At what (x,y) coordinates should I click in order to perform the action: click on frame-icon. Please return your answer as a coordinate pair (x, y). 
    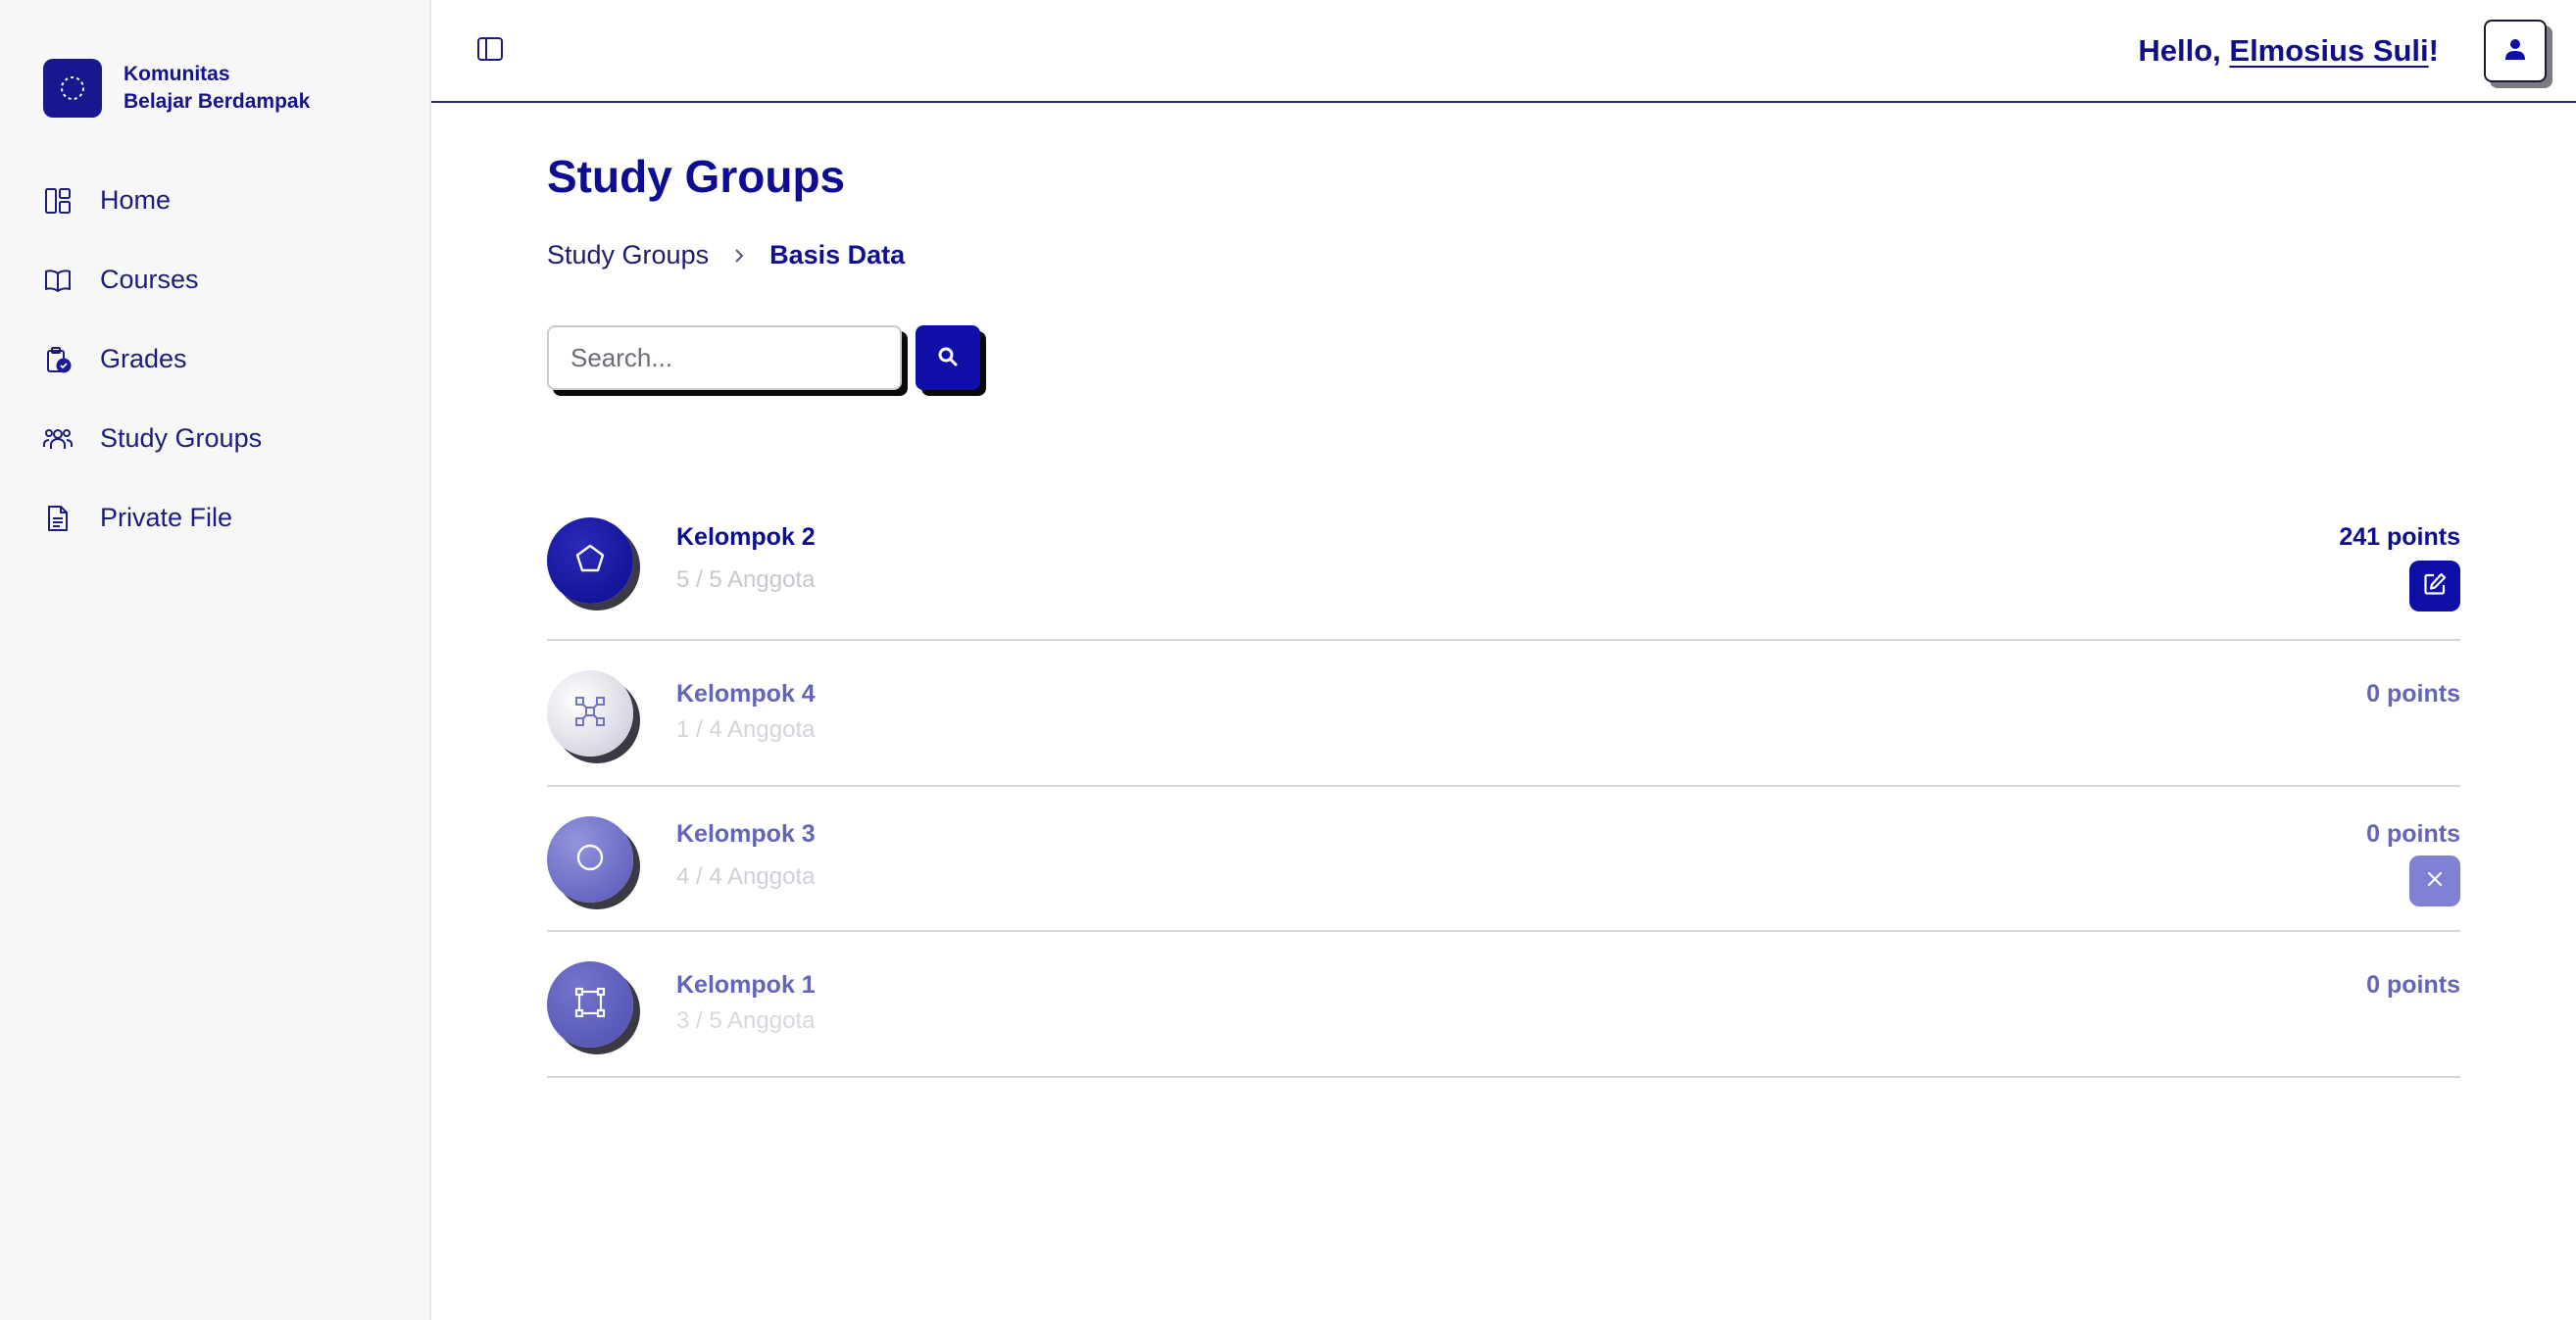
    Looking at the image, I should click on (590, 1005).